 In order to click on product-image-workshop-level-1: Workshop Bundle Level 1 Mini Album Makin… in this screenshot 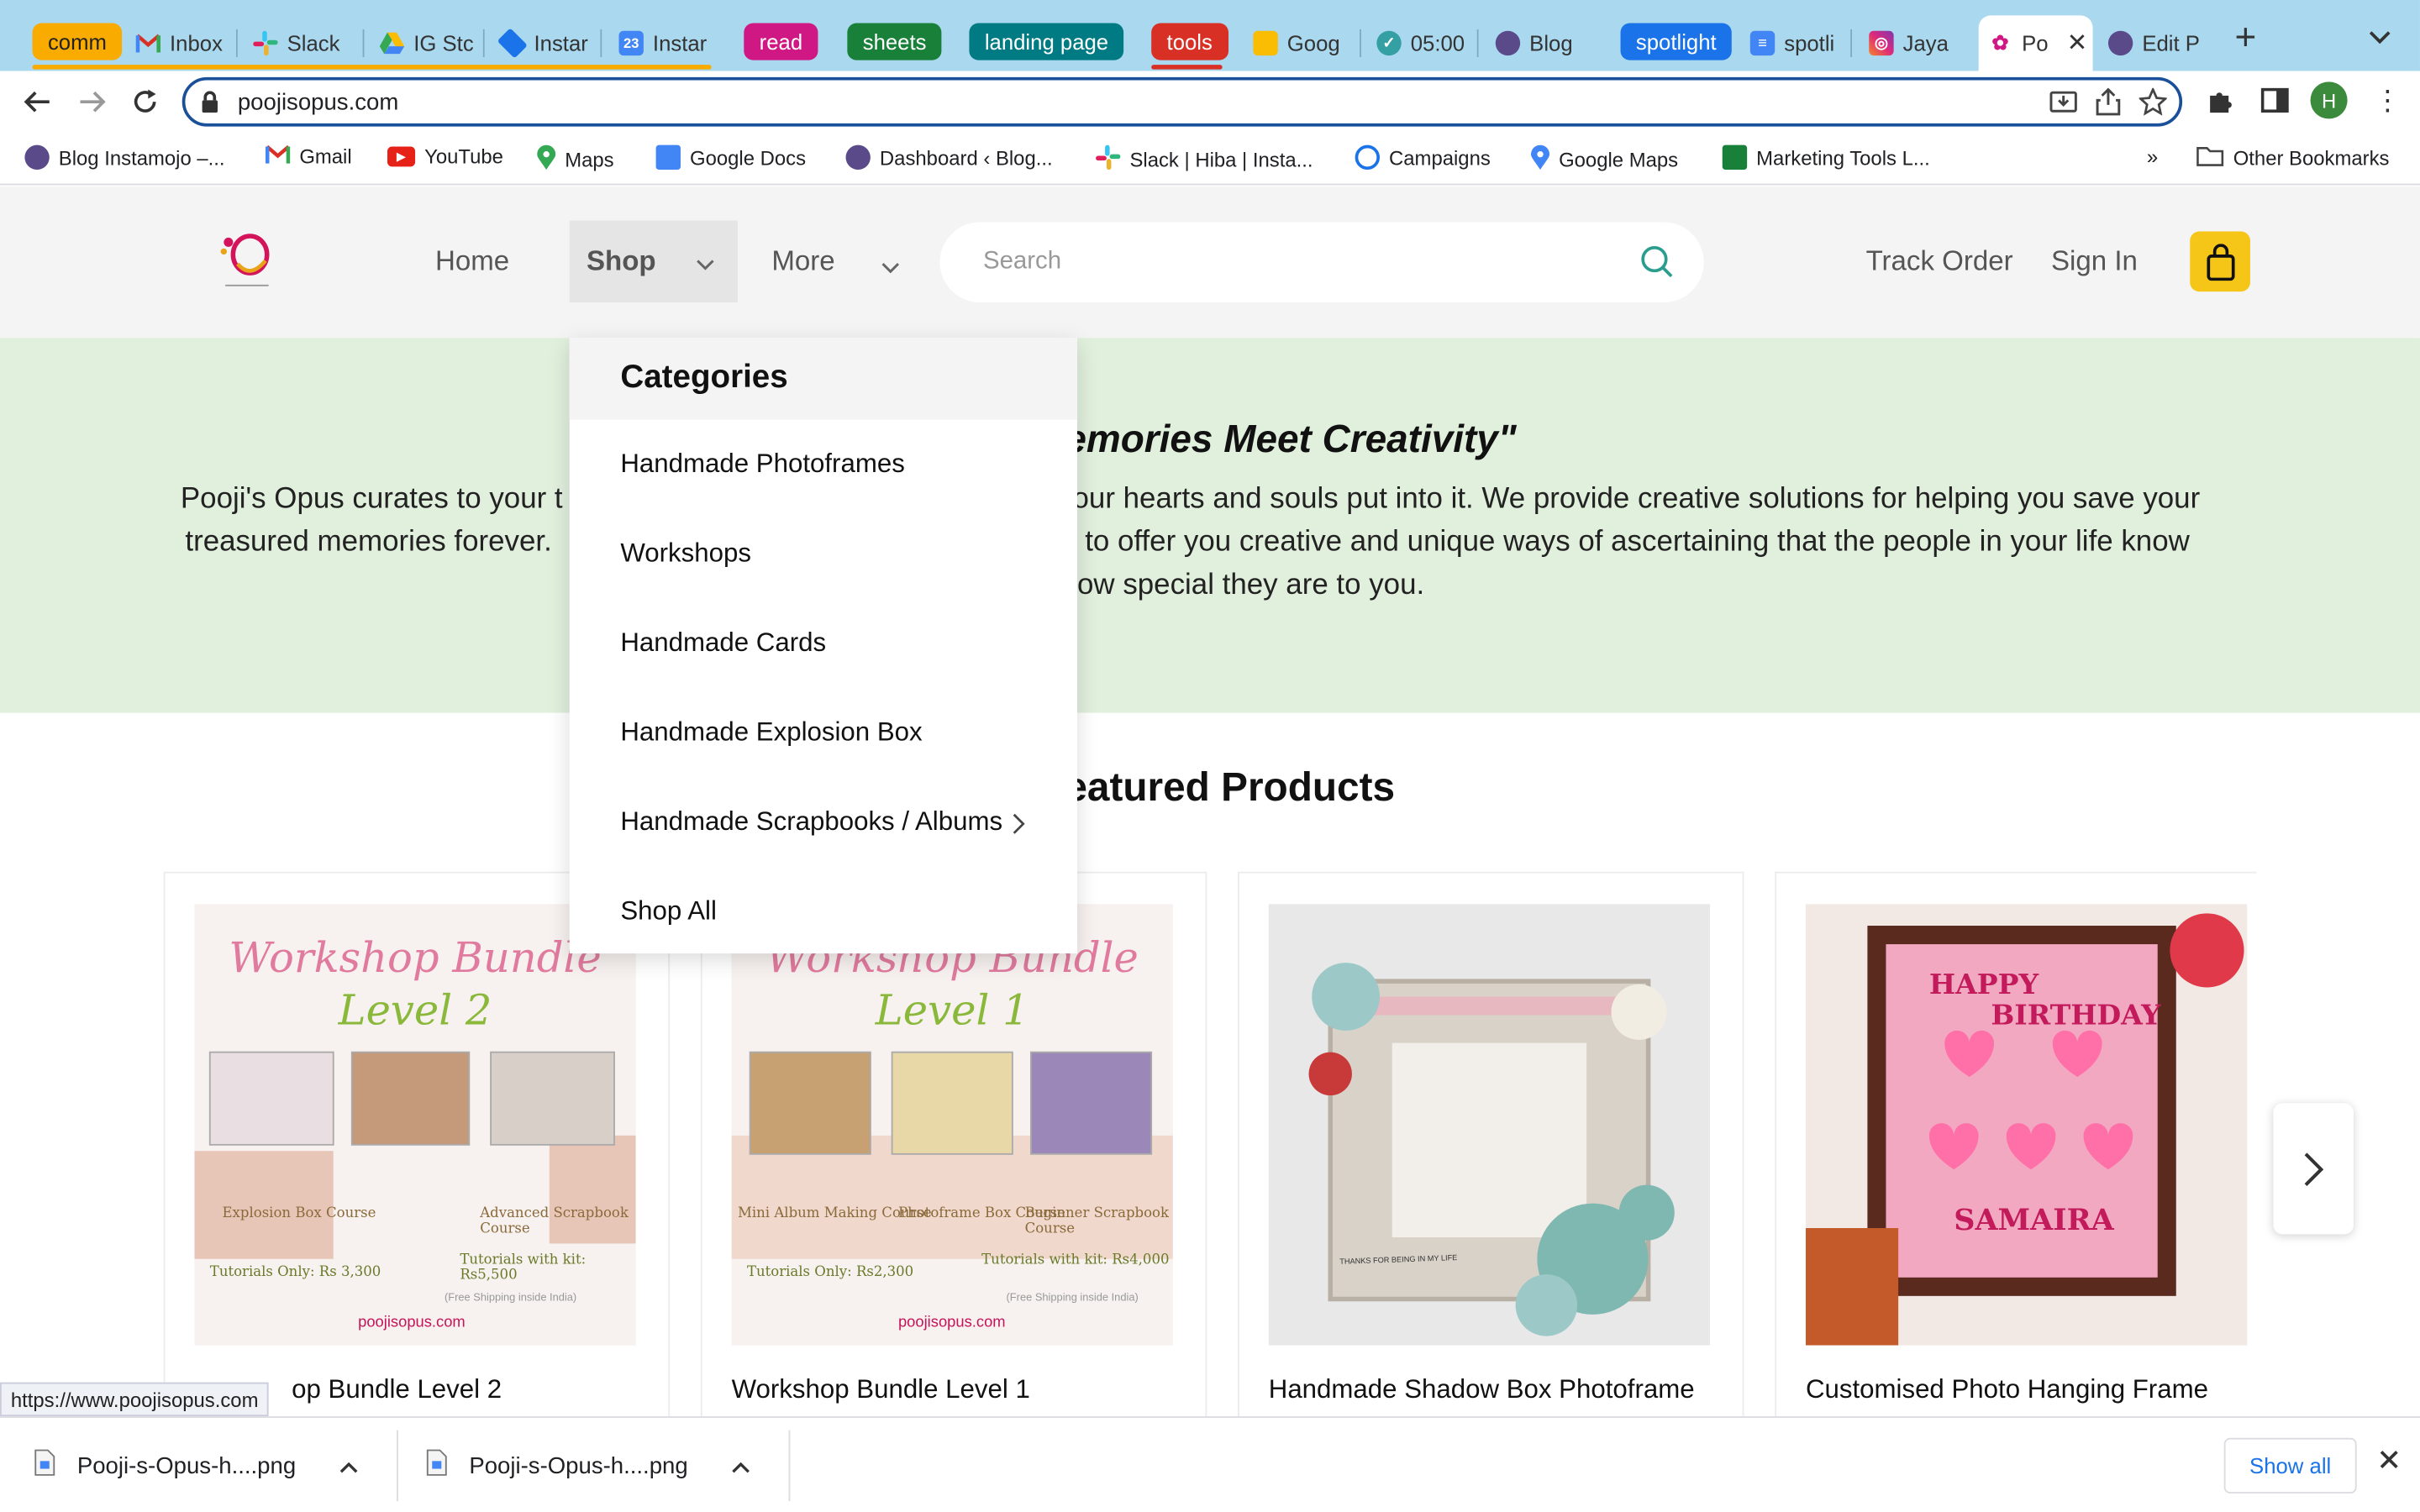, I will do `click(952, 1125)`.